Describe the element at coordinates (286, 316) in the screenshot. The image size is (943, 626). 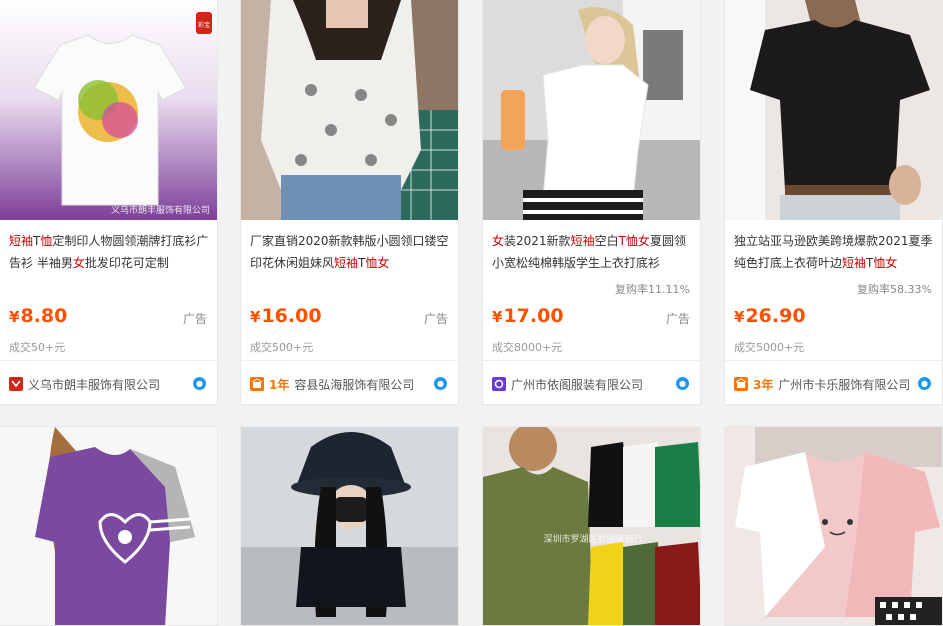
I see `product-price: ¥16.00` at that location.